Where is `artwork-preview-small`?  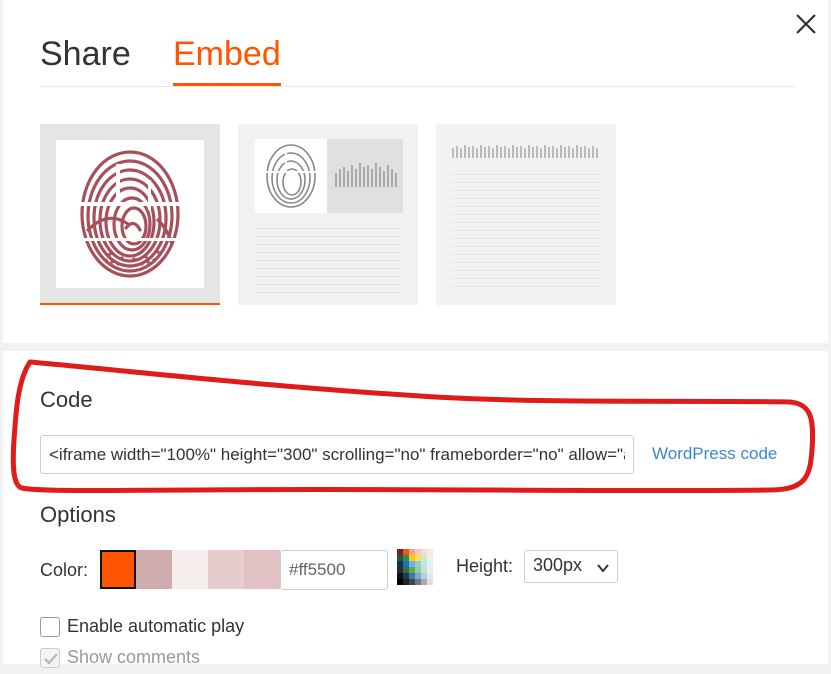 artwork-preview-small is located at coordinates (291, 176).